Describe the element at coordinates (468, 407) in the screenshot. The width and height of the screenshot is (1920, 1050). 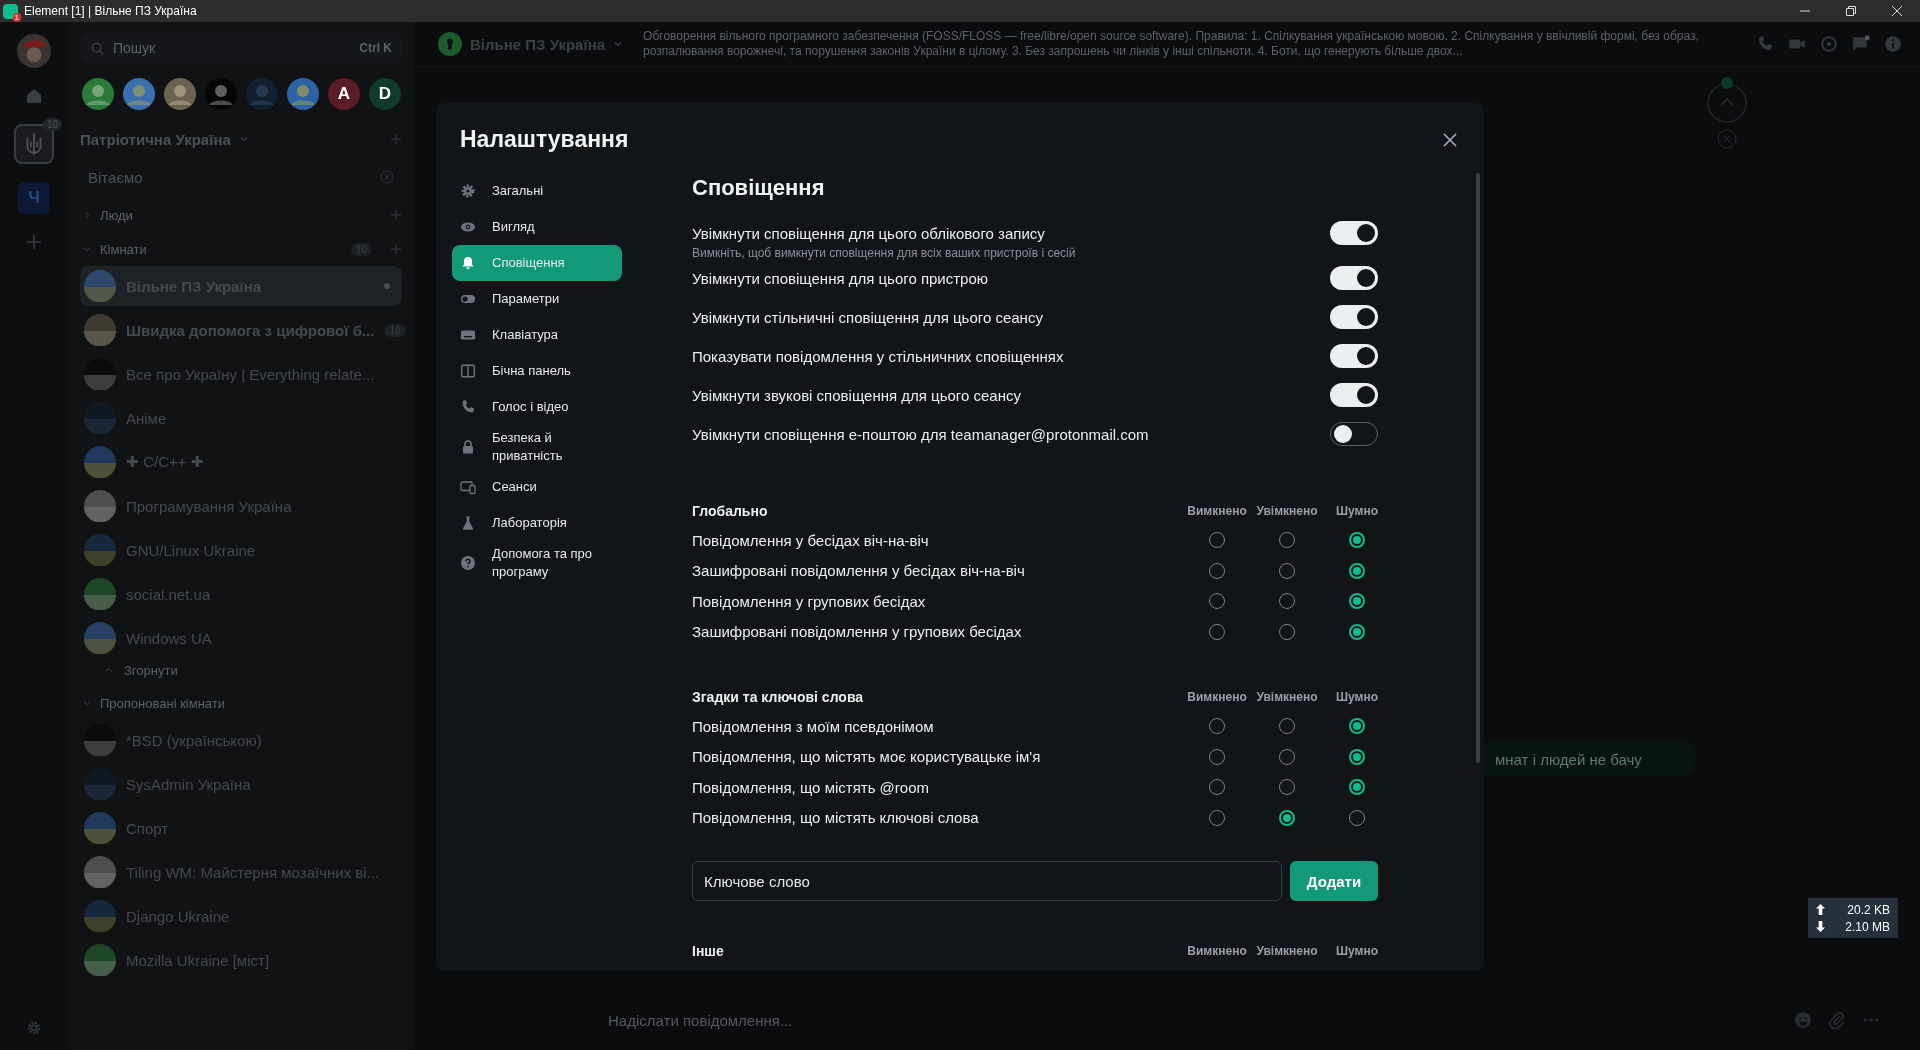
I see `phone-icon` at that location.